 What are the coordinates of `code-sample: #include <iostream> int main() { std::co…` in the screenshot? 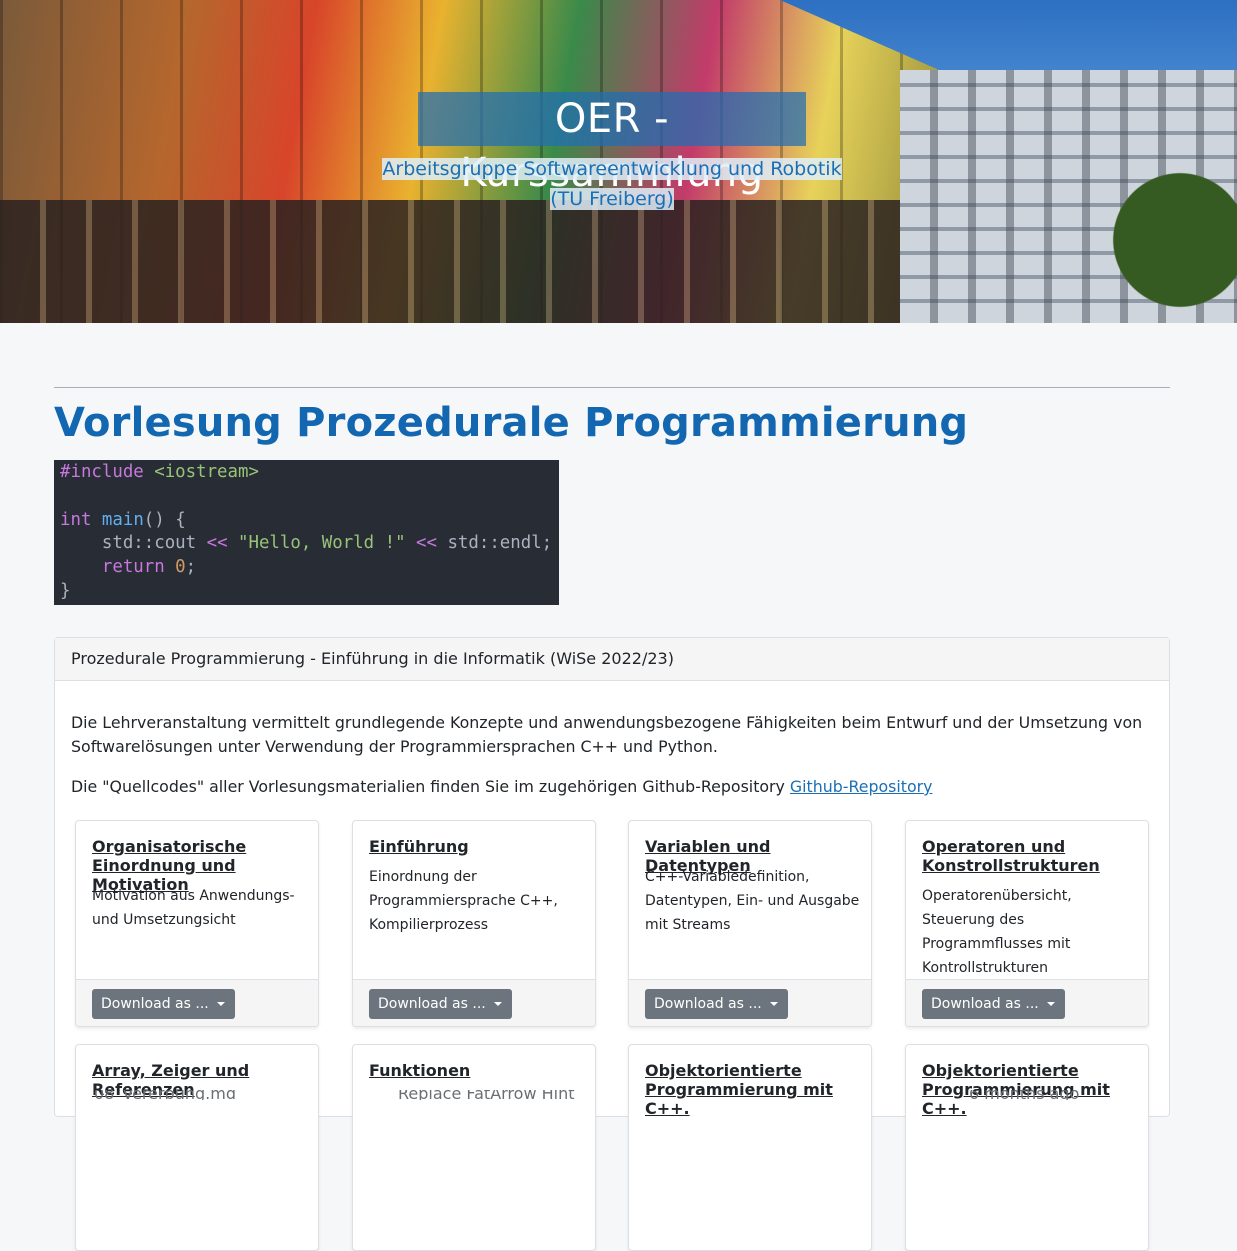 It's located at (306, 532).